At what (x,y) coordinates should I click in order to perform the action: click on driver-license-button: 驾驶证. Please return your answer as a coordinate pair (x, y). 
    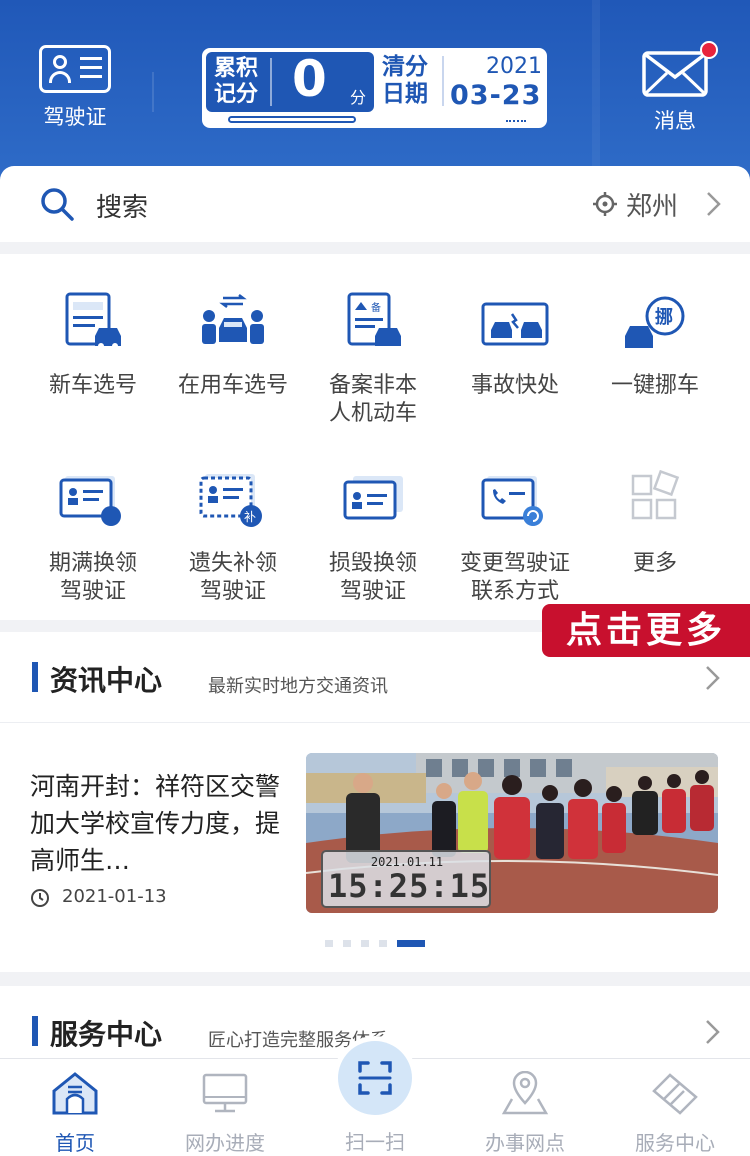
    Looking at the image, I should click on (75, 88).